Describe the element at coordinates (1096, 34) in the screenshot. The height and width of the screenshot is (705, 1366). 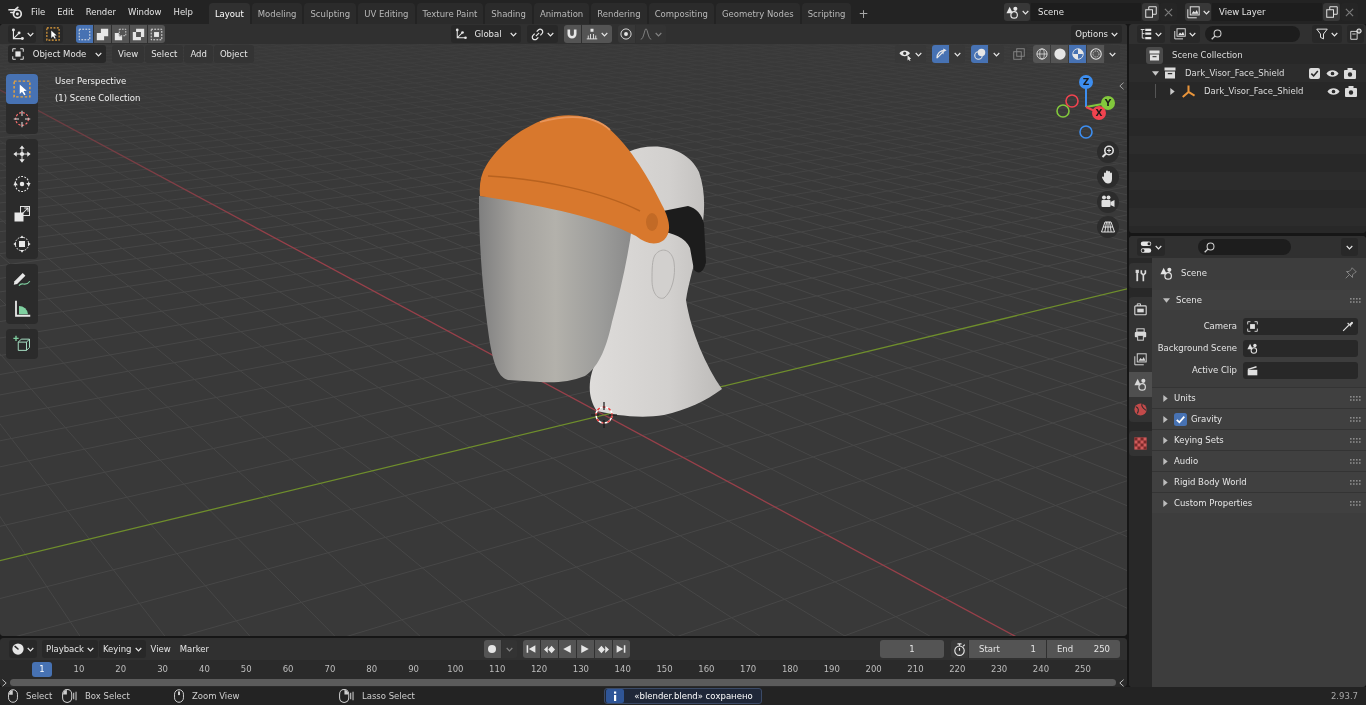
I see `options-dropdown: Options` at that location.